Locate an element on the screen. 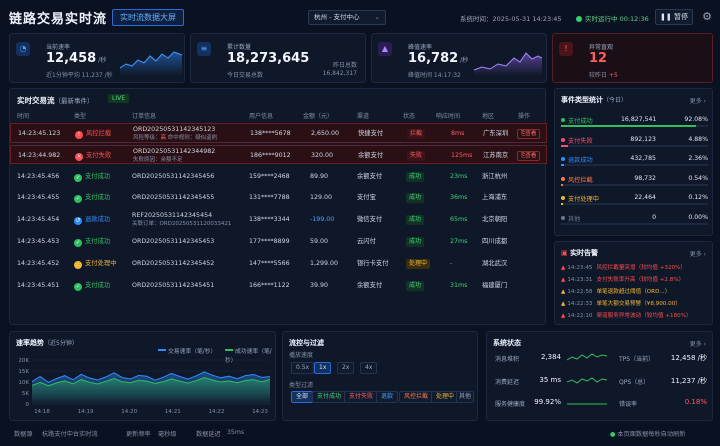 The image size is (720, 446). dashboard-tag: 实时流数据大屏 is located at coordinates (148, 17).